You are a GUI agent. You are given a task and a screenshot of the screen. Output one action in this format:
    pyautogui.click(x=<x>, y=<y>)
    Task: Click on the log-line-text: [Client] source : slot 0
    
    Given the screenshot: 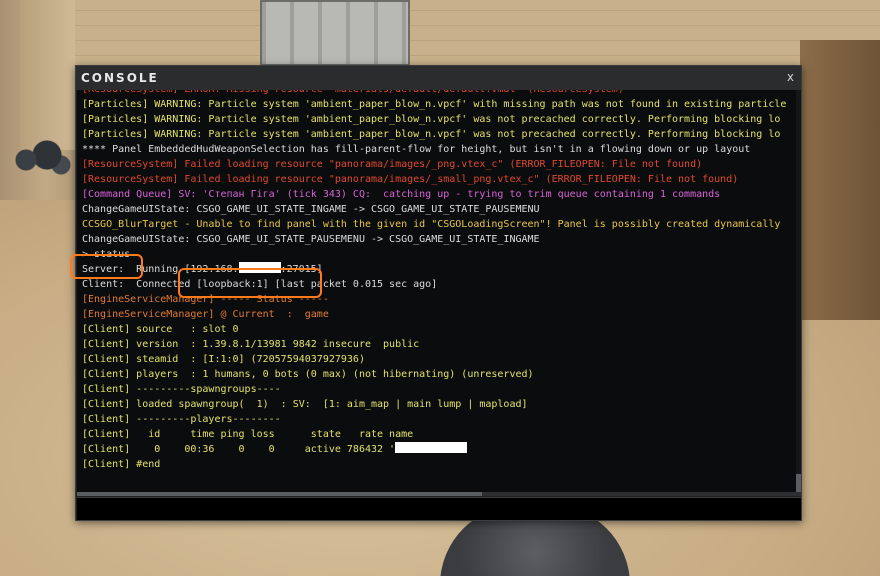 What is the action you would take?
    pyautogui.click(x=160, y=329)
    